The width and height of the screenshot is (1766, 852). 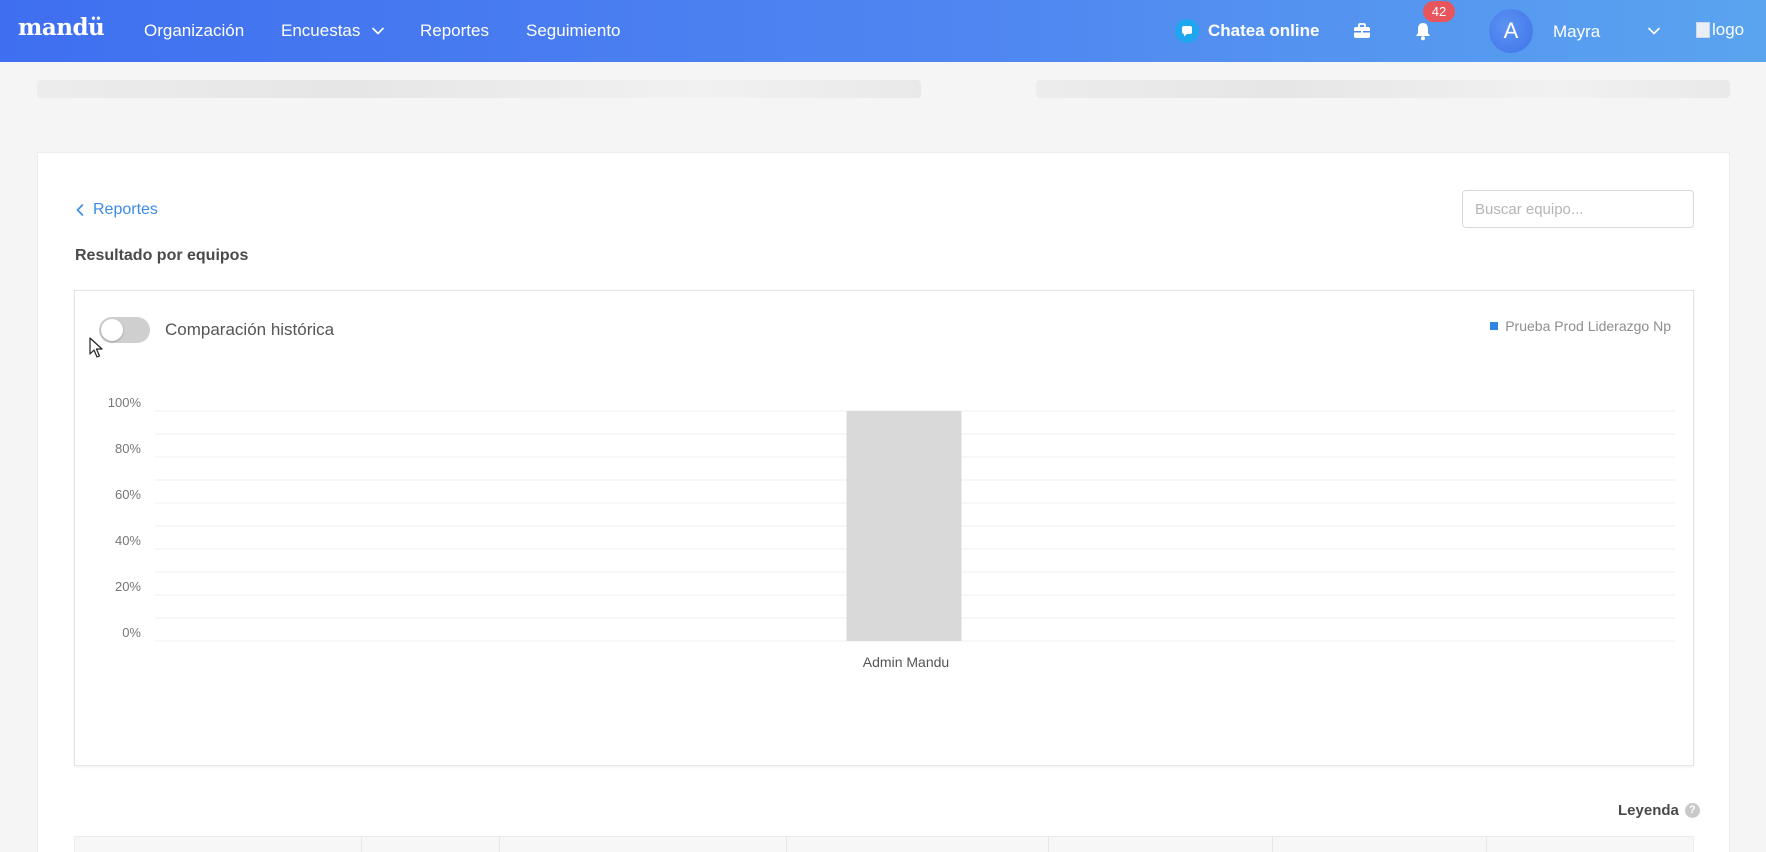 What do you see at coordinates (1439, 11) in the screenshot?
I see `notification-count-badge: 42` at bounding box center [1439, 11].